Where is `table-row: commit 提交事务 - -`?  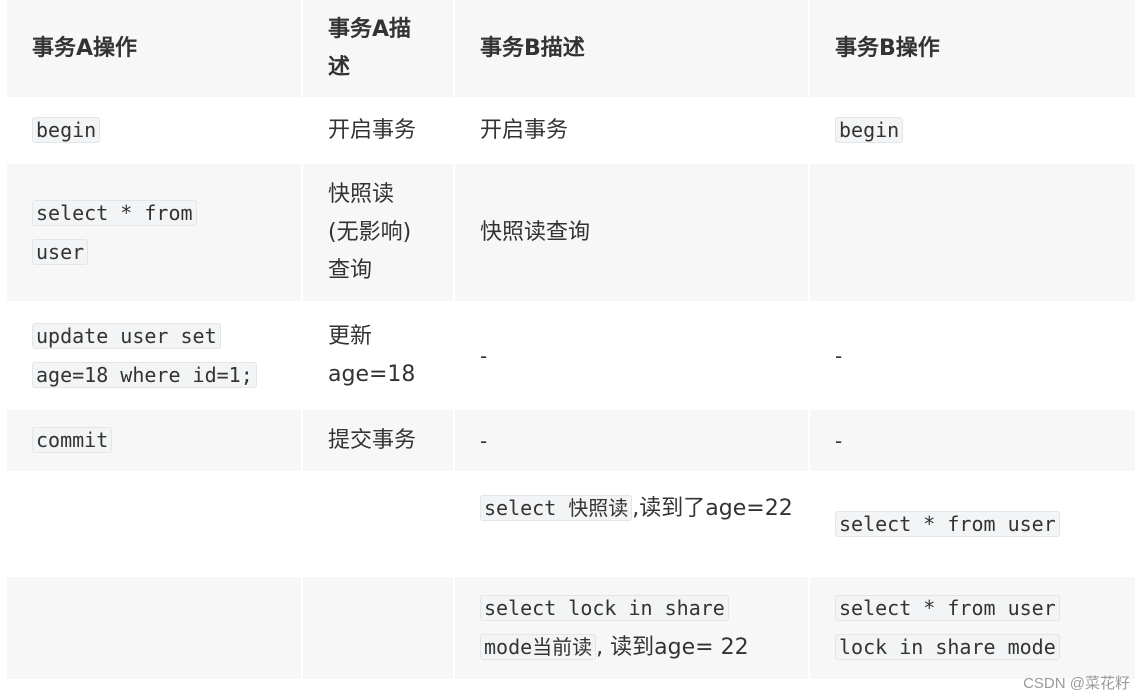
table-row: commit 提交事务 - - is located at coordinates (571, 440).